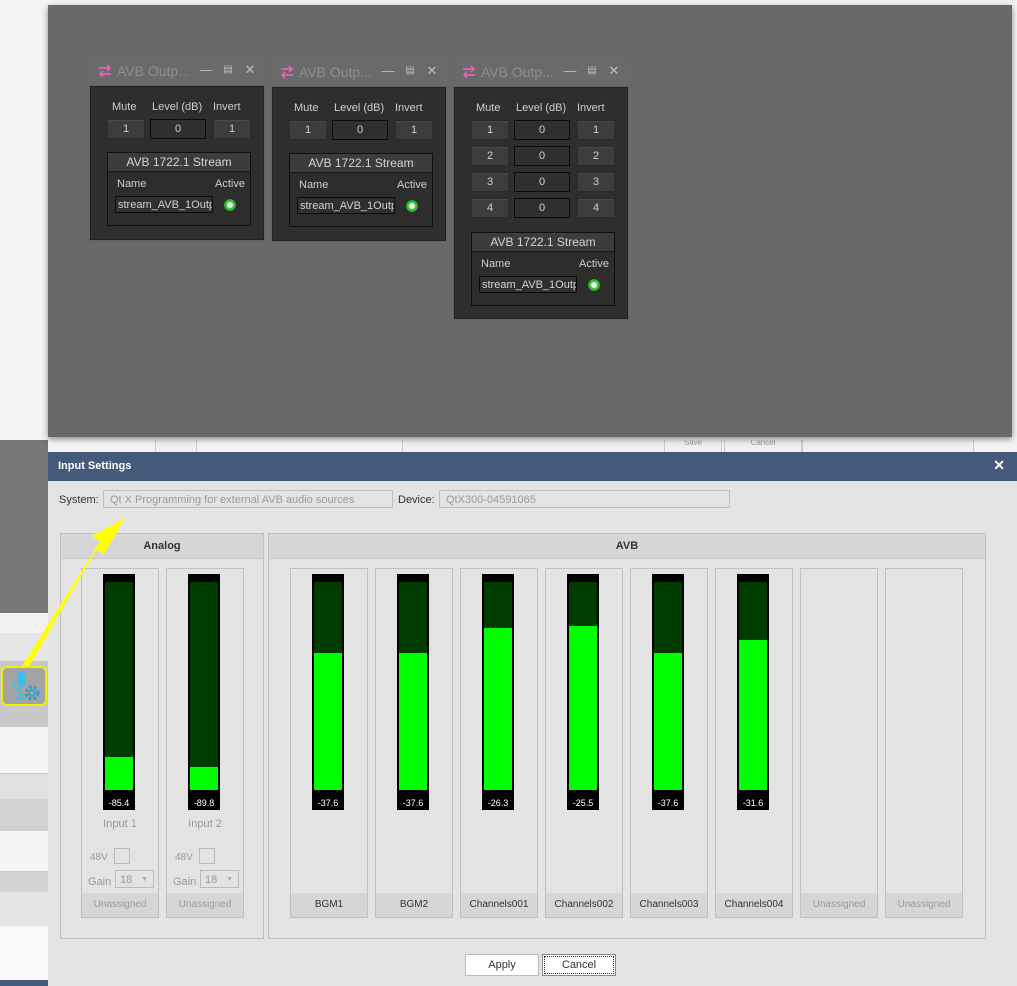 This screenshot has width=1017, height=986. Describe the element at coordinates (490, 182) in the screenshot. I see `mute-button: 3` at that location.